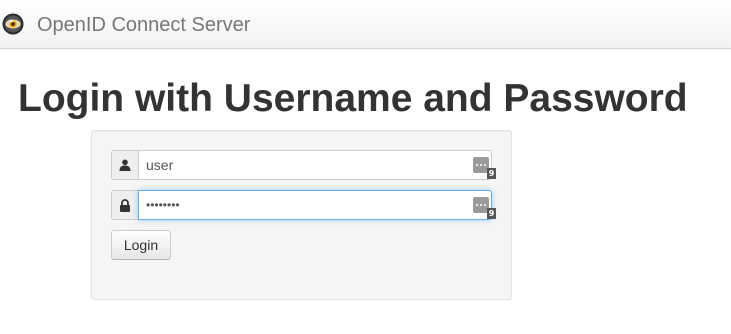 Image resolution: width=731 pixels, height=334 pixels. What do you see at coordinates (141, 245) in the screenshot?
I see `login-button: Login` at bounding box center [141, 245].